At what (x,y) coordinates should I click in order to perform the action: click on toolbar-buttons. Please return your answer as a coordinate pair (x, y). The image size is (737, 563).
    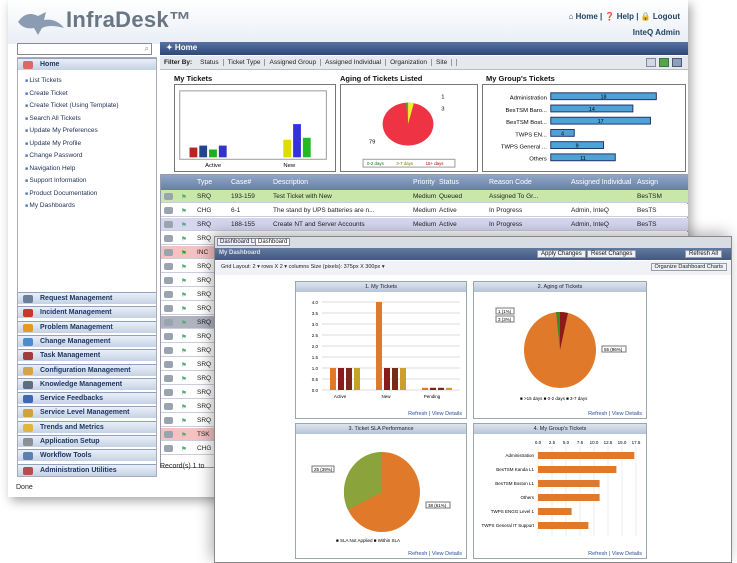
    Looking at the image, I should click on (664, 62).